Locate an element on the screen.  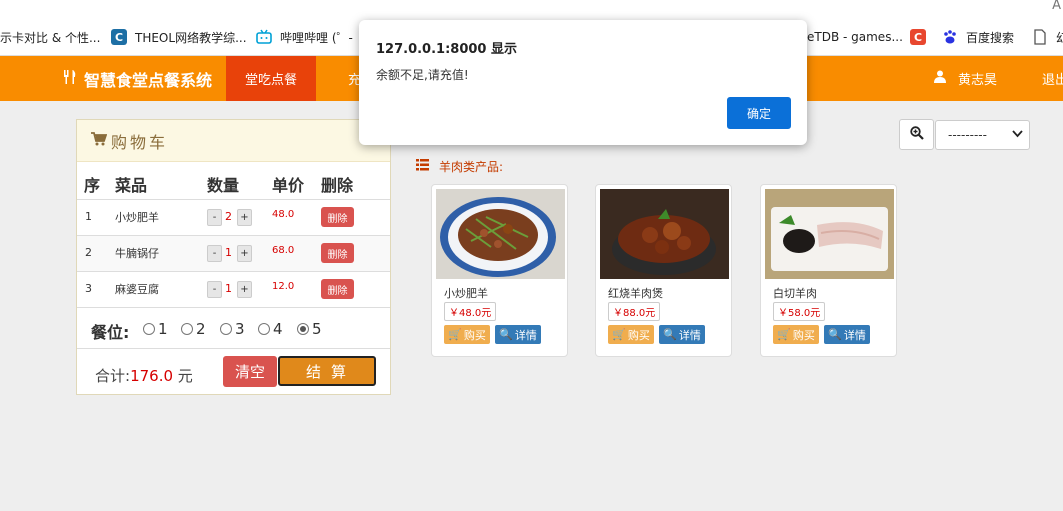
user-menu: 黄志昊 is located at coordinates (965, 78).